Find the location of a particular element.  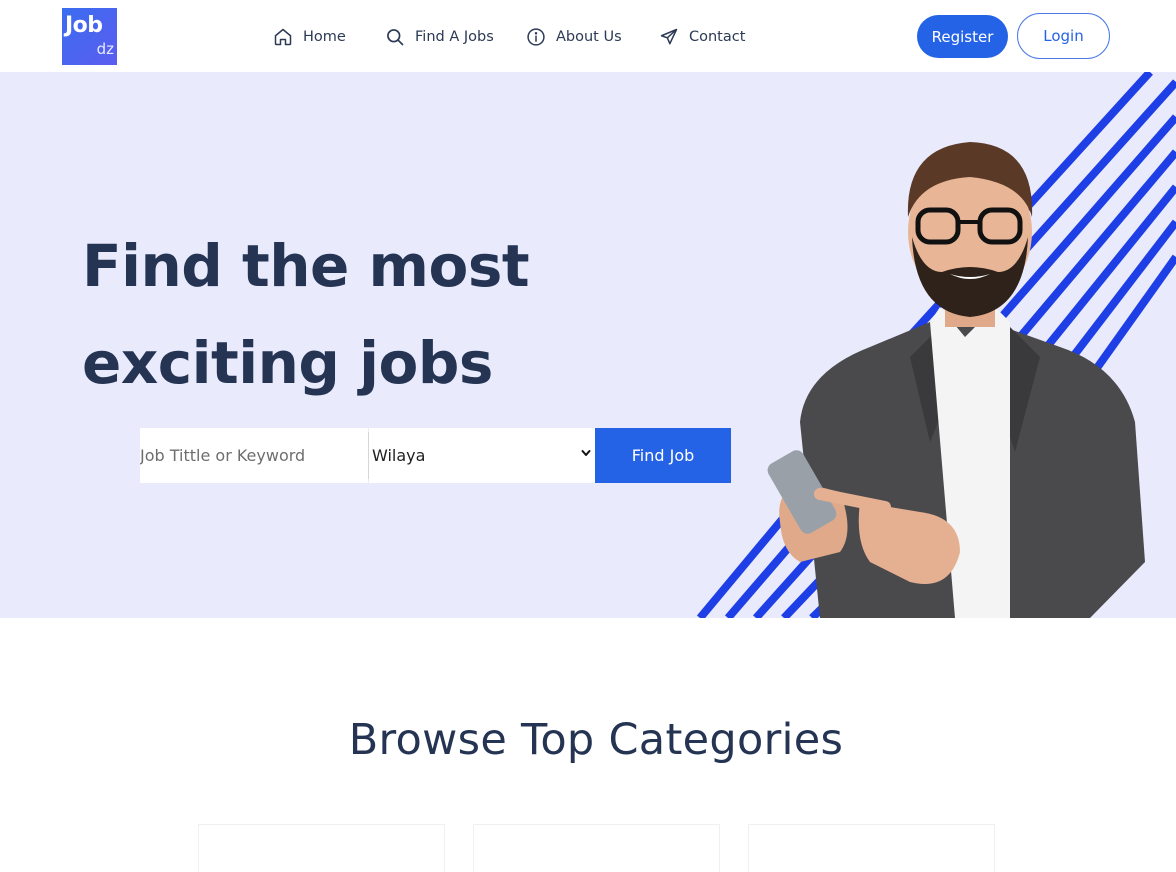

hero-title-line2: exciting jobs is located at coordinates (287, 363).